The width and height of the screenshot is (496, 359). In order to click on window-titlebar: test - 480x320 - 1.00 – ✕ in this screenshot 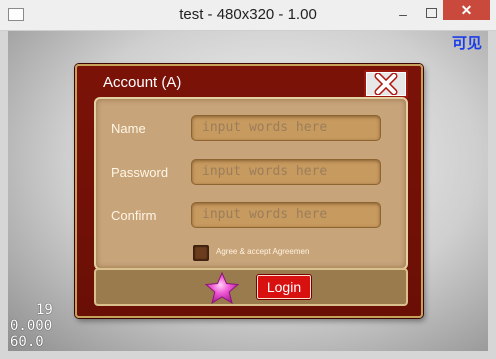, I will do `click(248, 15)`.